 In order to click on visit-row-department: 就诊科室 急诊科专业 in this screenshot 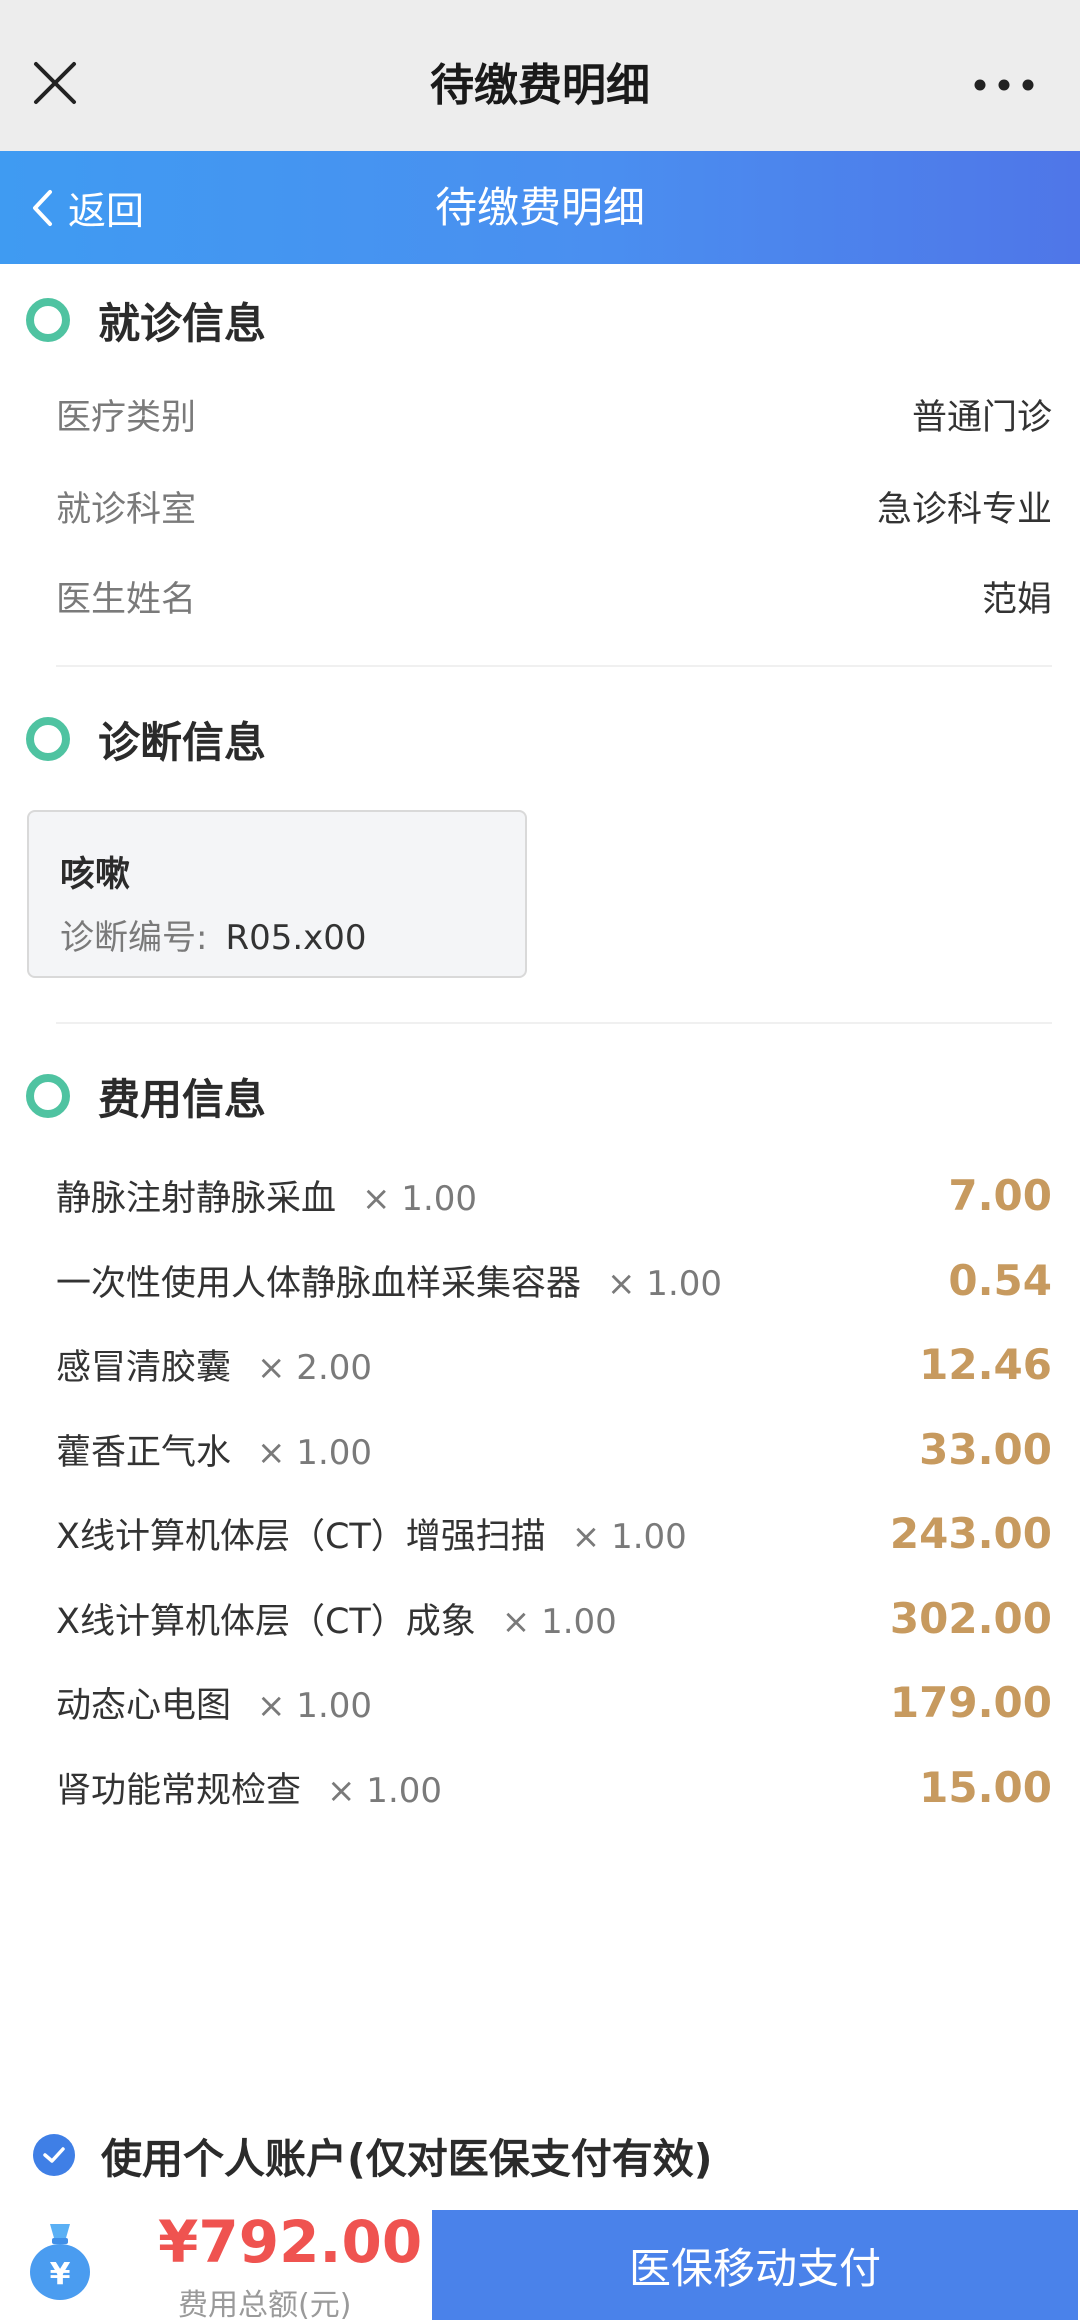, I will do `click(554, 509)`.